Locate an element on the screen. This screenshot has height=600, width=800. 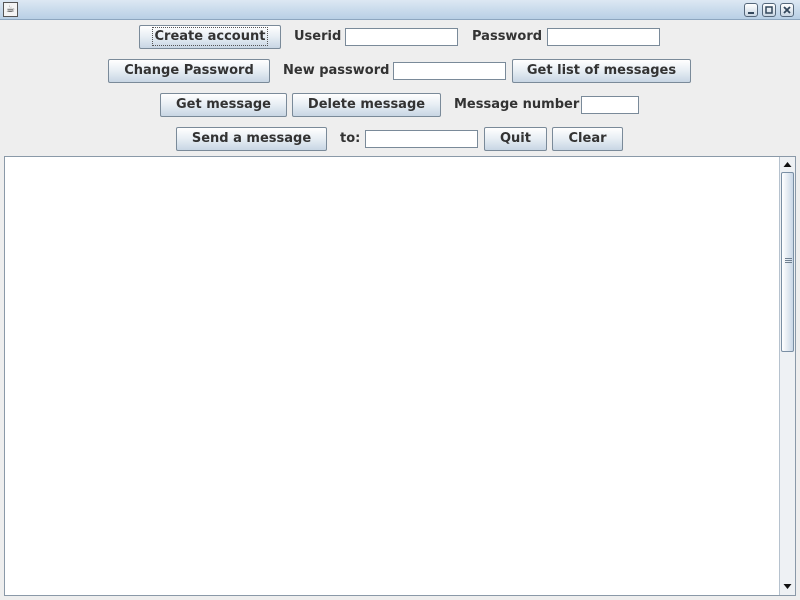
create-account-label: Create account is located at coordinates (210, 36).